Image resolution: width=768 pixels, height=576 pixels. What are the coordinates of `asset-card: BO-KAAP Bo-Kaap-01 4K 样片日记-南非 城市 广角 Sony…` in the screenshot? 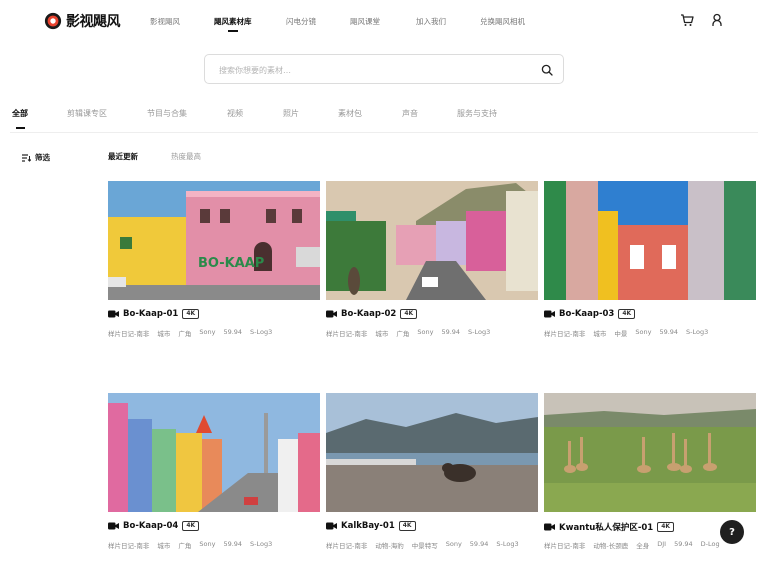 It's located at (214, 259).